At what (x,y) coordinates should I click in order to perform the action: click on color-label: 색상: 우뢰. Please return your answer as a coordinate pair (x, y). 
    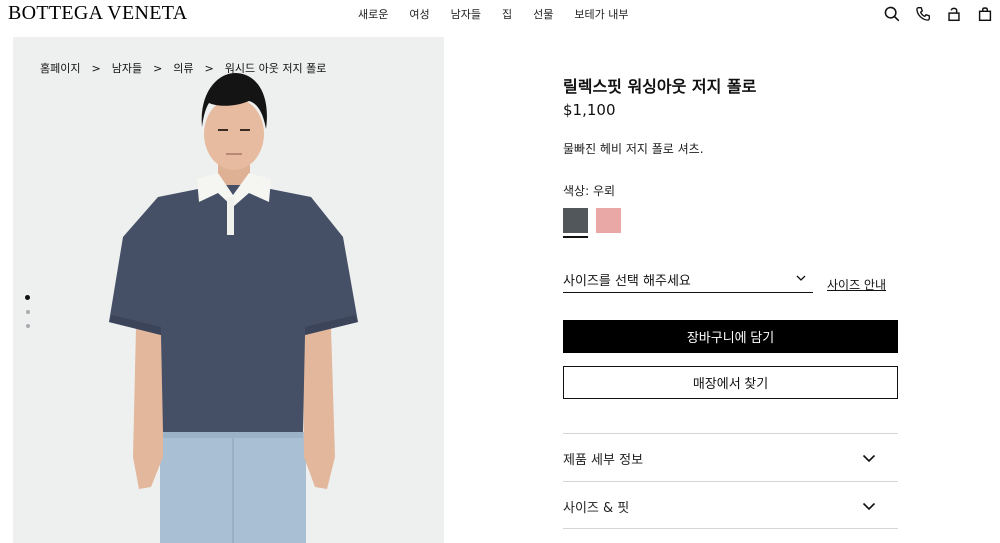
    Looking at the image, I should click on (589, 191).